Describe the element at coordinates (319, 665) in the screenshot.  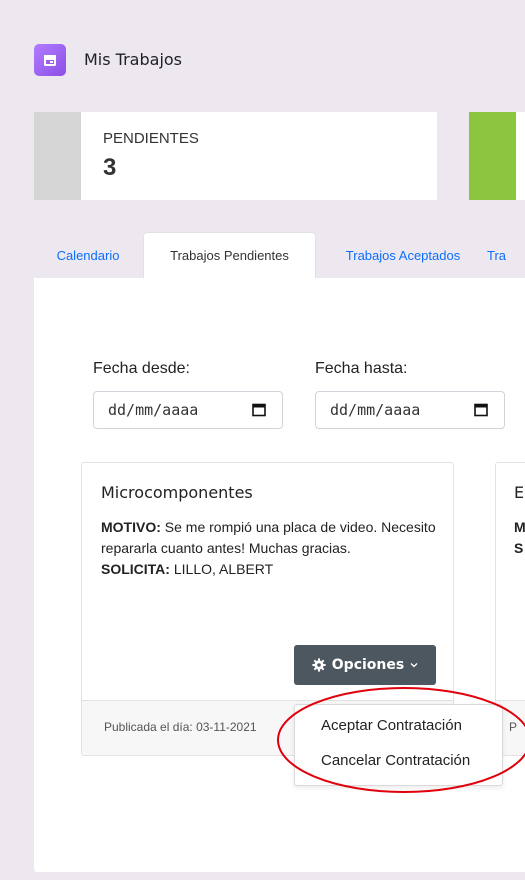
I see `gear-icon` at that location.